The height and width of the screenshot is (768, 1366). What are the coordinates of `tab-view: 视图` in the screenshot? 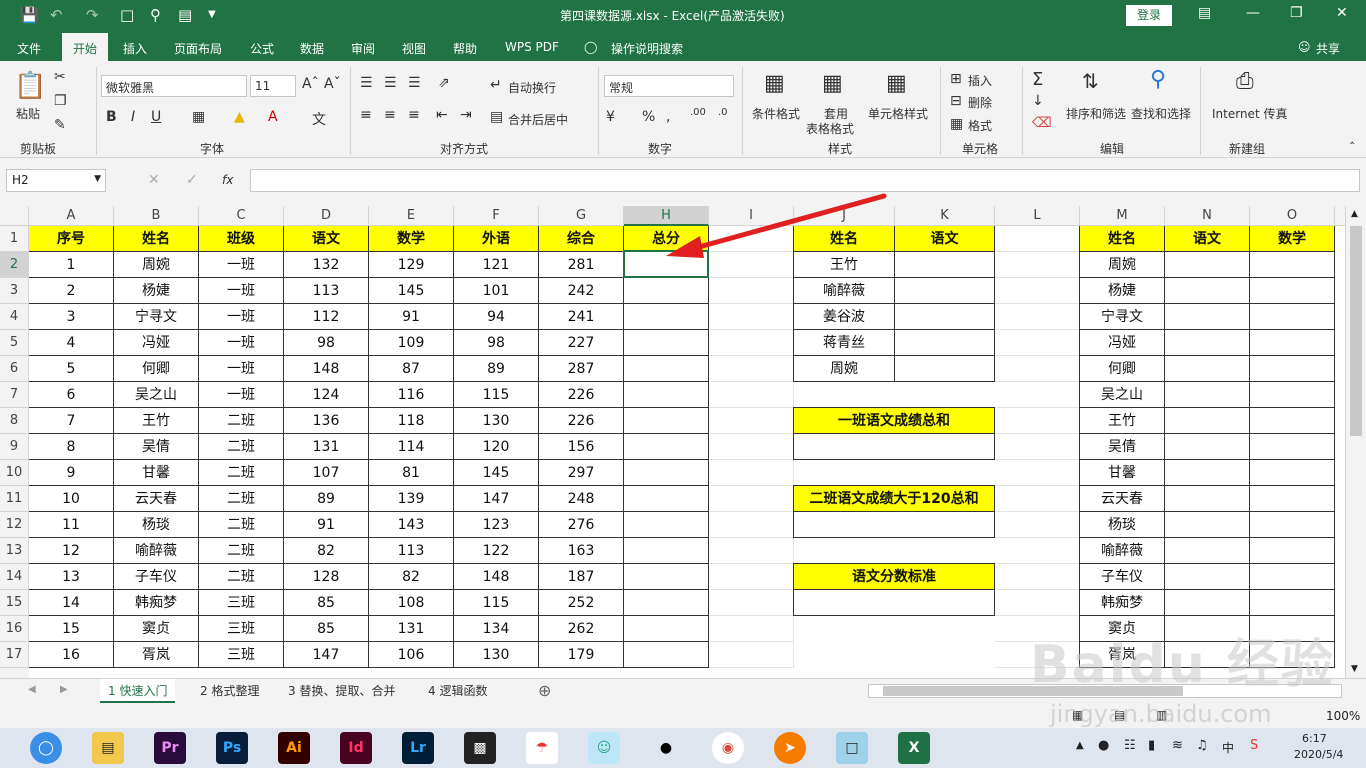 It's located at (414, 48).